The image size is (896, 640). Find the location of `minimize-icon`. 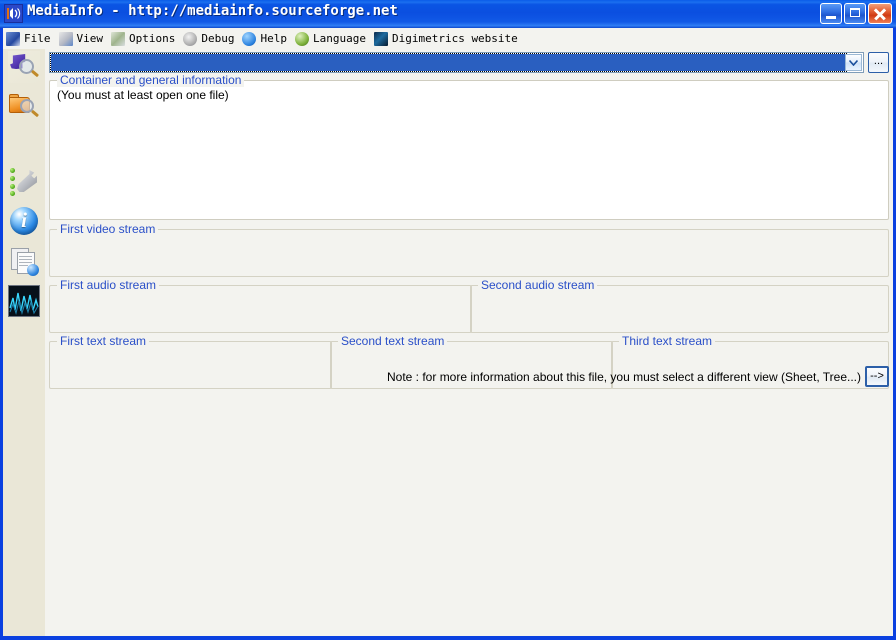

minimize-icon is located at coordinates (831, 17).